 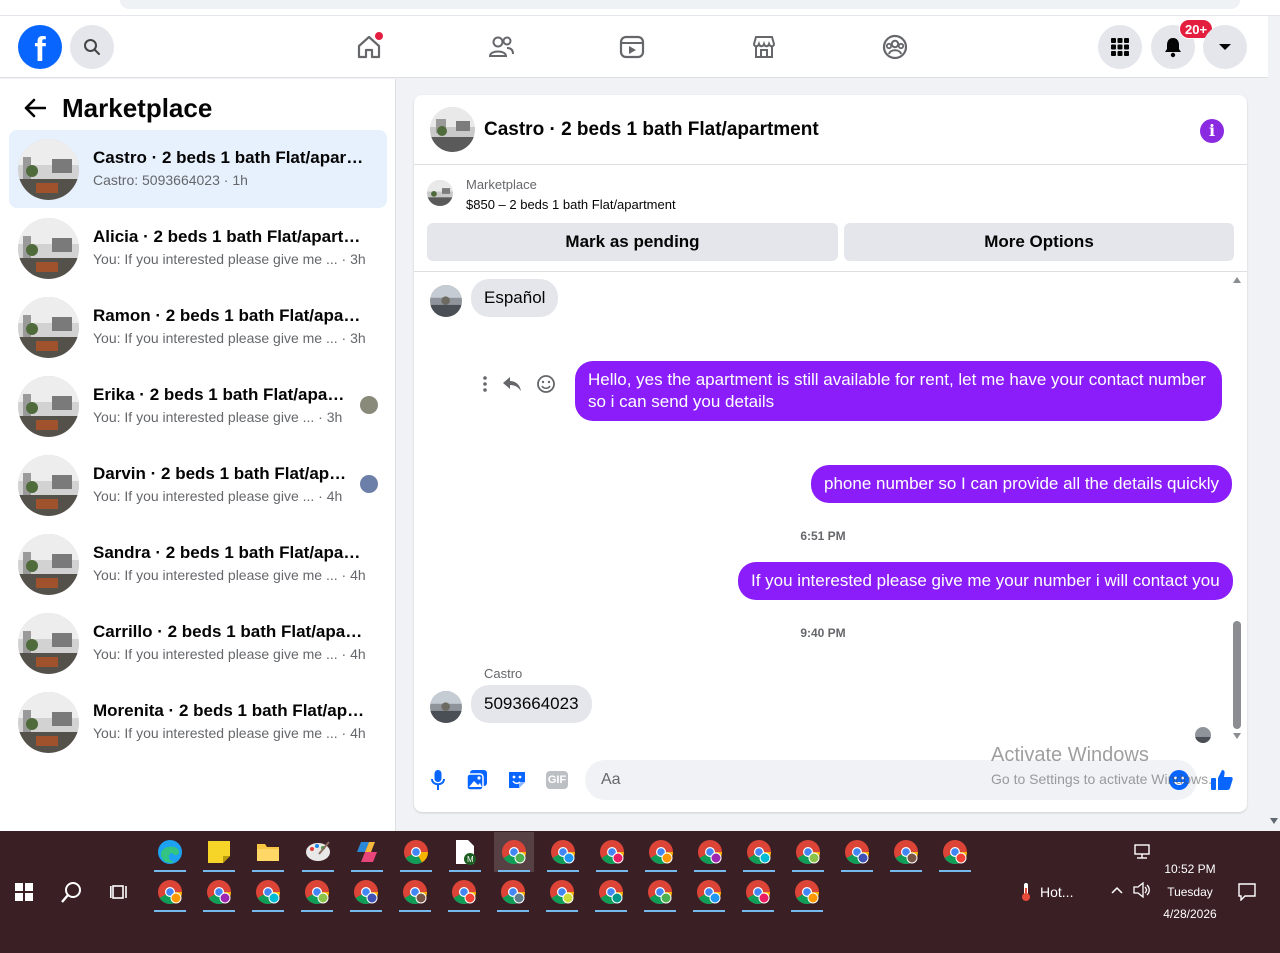 I want to click on running-indicator, so click(x=317, y=911).